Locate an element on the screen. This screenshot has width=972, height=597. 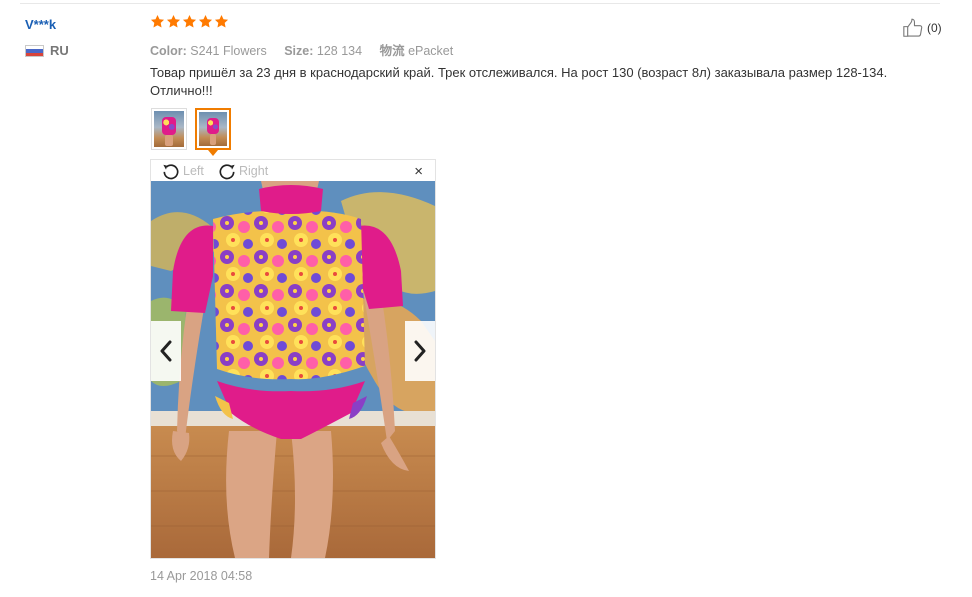
rotate-left-button: Left is located at coordinates (182, 171).